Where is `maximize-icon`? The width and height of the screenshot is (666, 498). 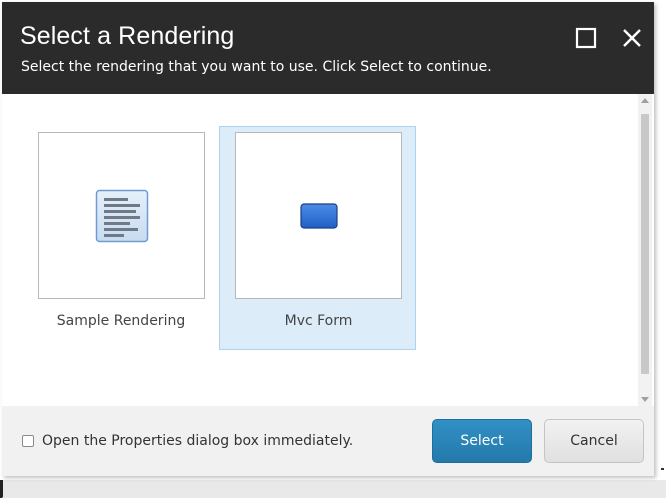 maximize-icon is located at coordinates (586, 38).